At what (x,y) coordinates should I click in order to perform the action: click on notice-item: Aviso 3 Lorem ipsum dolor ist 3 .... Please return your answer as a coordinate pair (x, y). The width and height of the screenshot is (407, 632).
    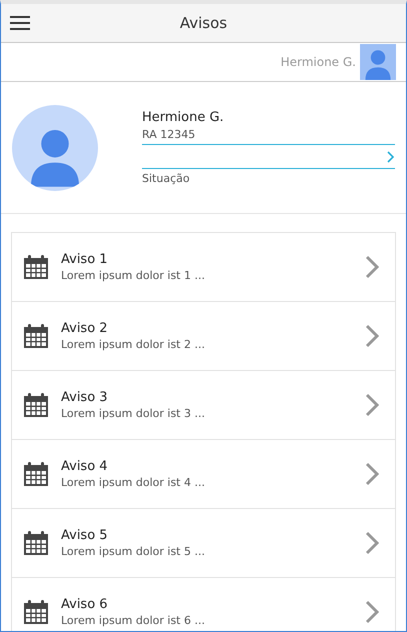
    Looking at the image, I should click on (203, 405).